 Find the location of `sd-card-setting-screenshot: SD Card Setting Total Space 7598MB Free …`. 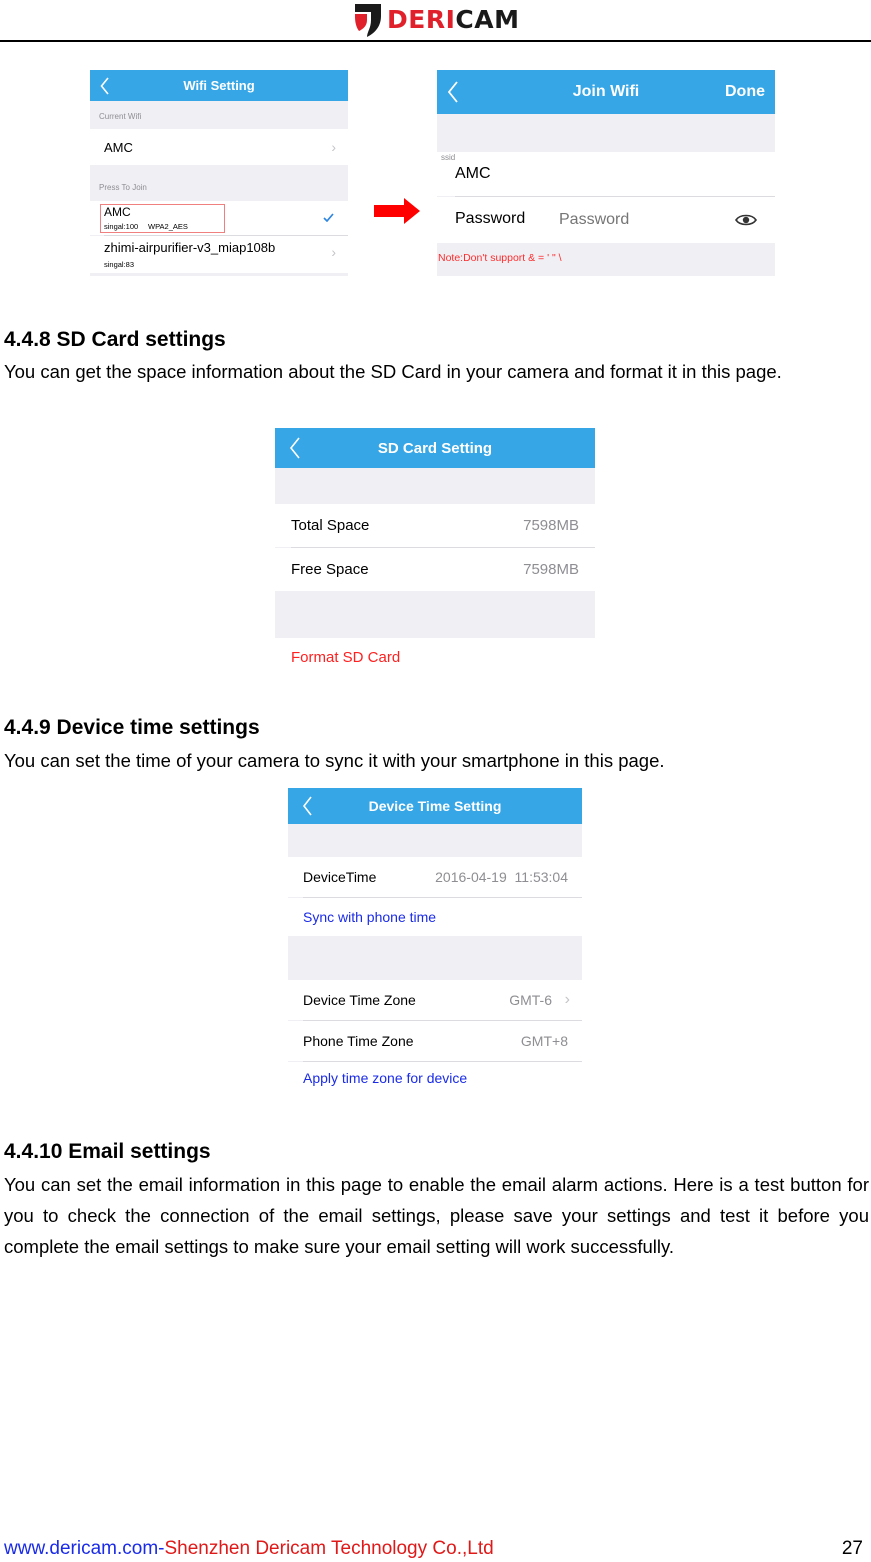

sd-card-setting-screenshot: SD Card Setting Total Space 7598MB Free … is located at coordinates (435, 550).